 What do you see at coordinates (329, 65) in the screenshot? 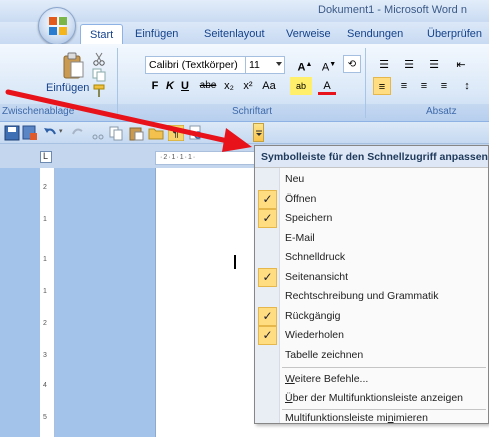
I see `shrink-font-button: A▼` at bounding box center [329, 65].